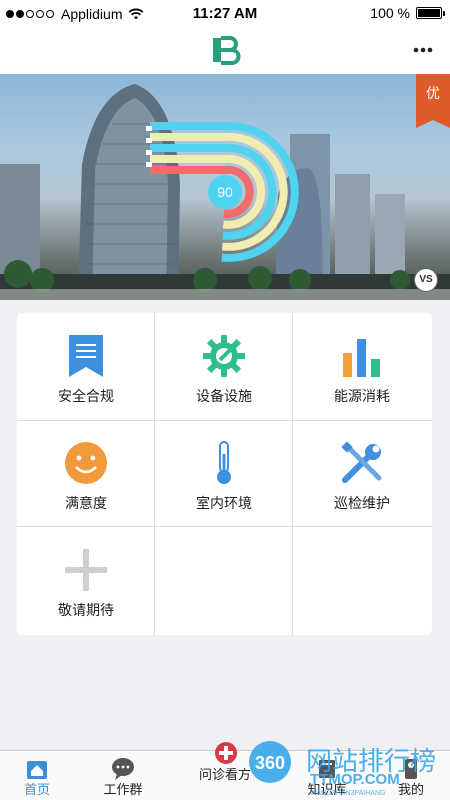 The width and height of the screenshot is (450, 800). I want to click on grid-item-label: 室内环境, so click(224, 503).